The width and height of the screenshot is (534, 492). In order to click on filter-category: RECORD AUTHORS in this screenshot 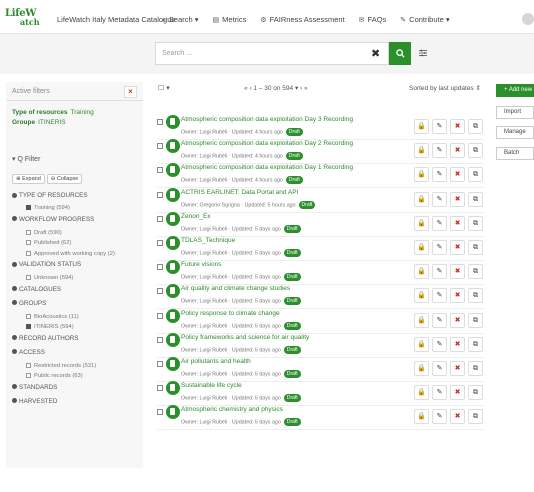, I will do `click(45, 338)`.